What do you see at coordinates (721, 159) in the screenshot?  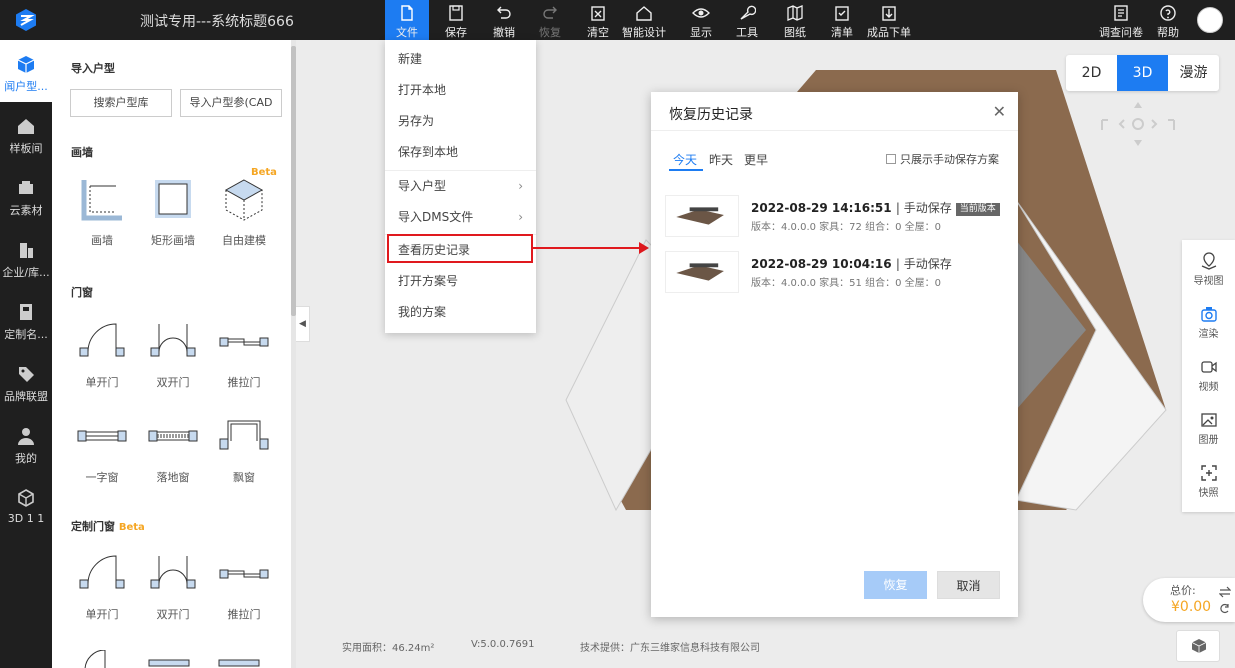 I see `tab-yesterday: 昨天` at bounding box center [721, 159].